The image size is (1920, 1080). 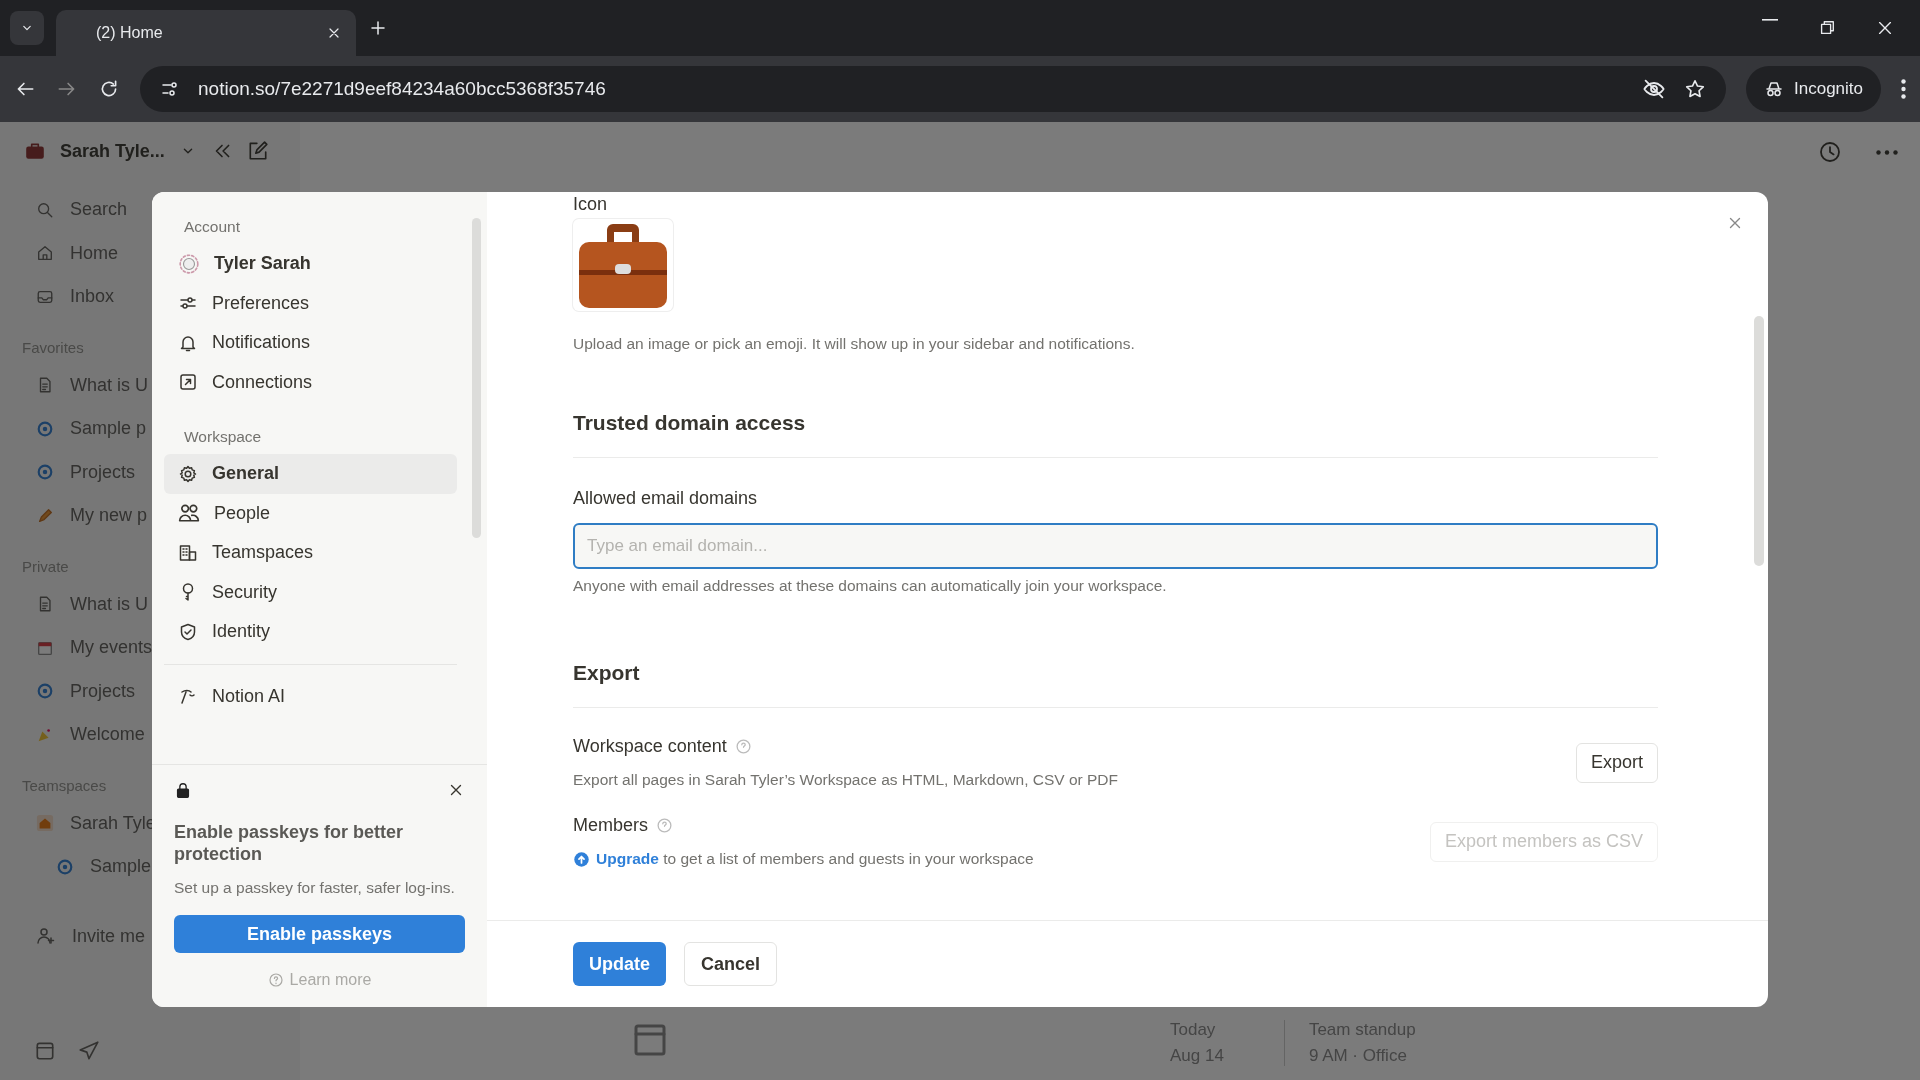 What do you see at coordinates (45, 823) in the screenshot?
I see `house-icon` at bounding box center [45, 823].